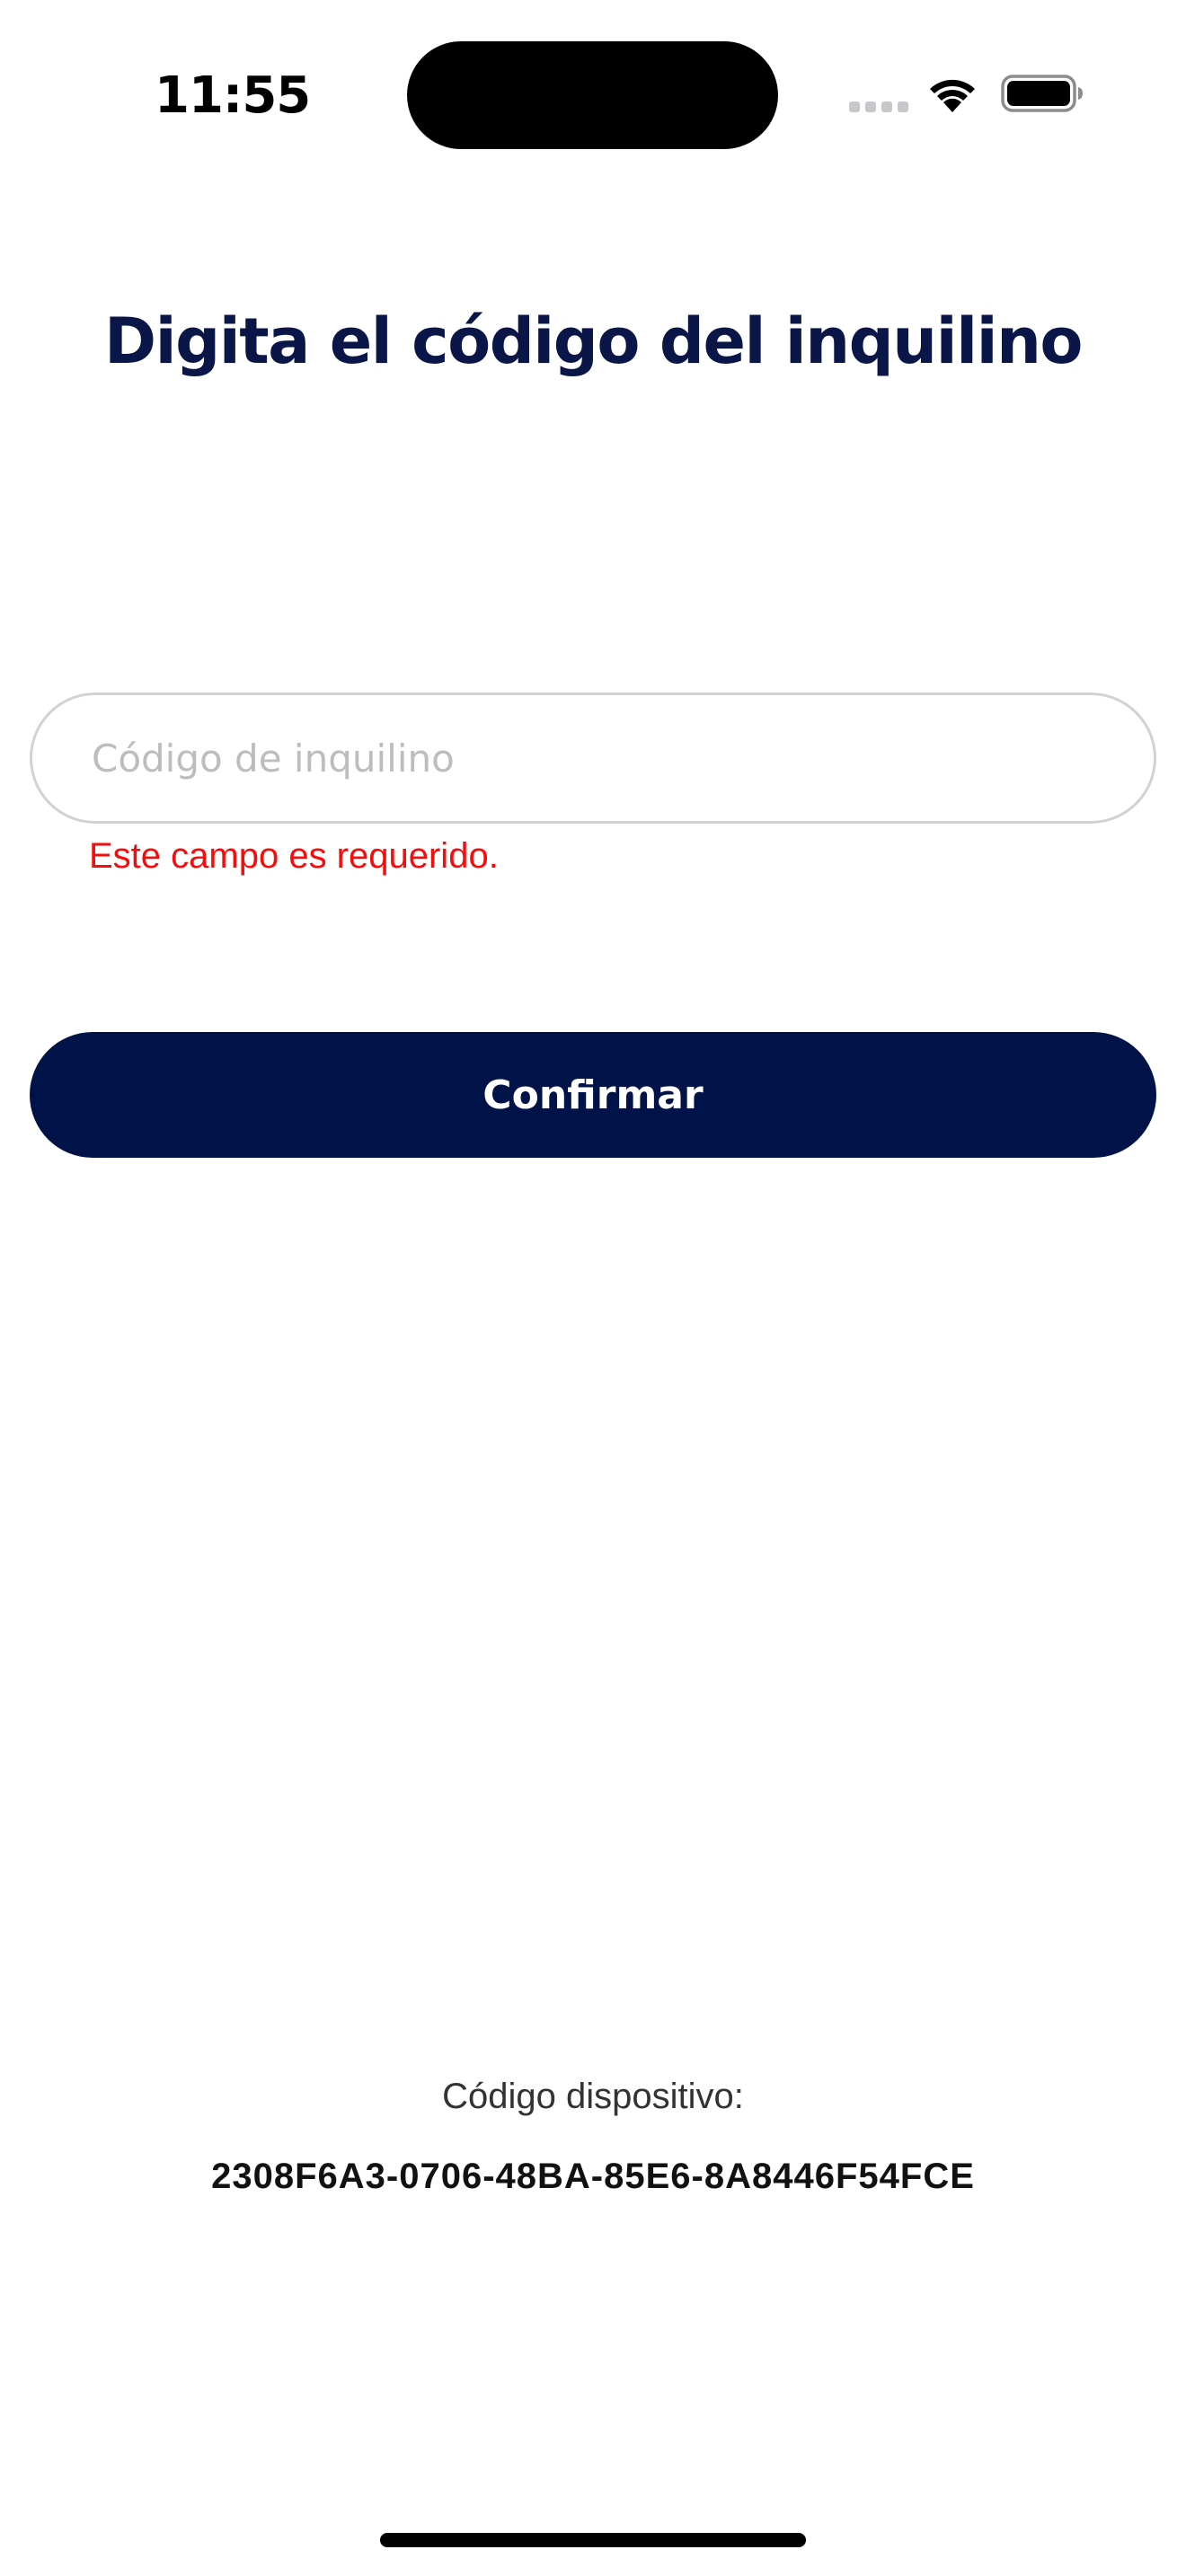  Describe the element at coordinates (1042, 93) in the screenshot. I see `battery-icon` at that location.